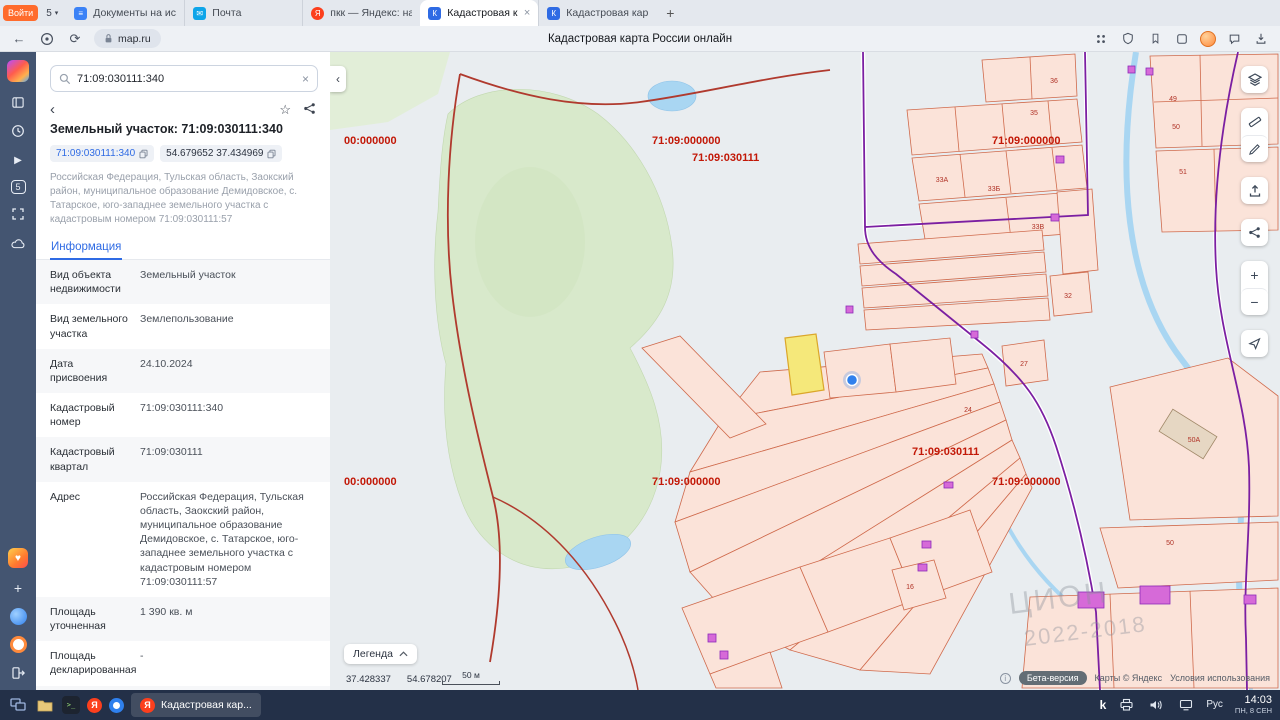 This screenshot has width=1280, height=720. What do you see at coordinates (1101, 39) in the screenshot?
I see `extensions-grid-icon` at bounding box center [1101, 39].